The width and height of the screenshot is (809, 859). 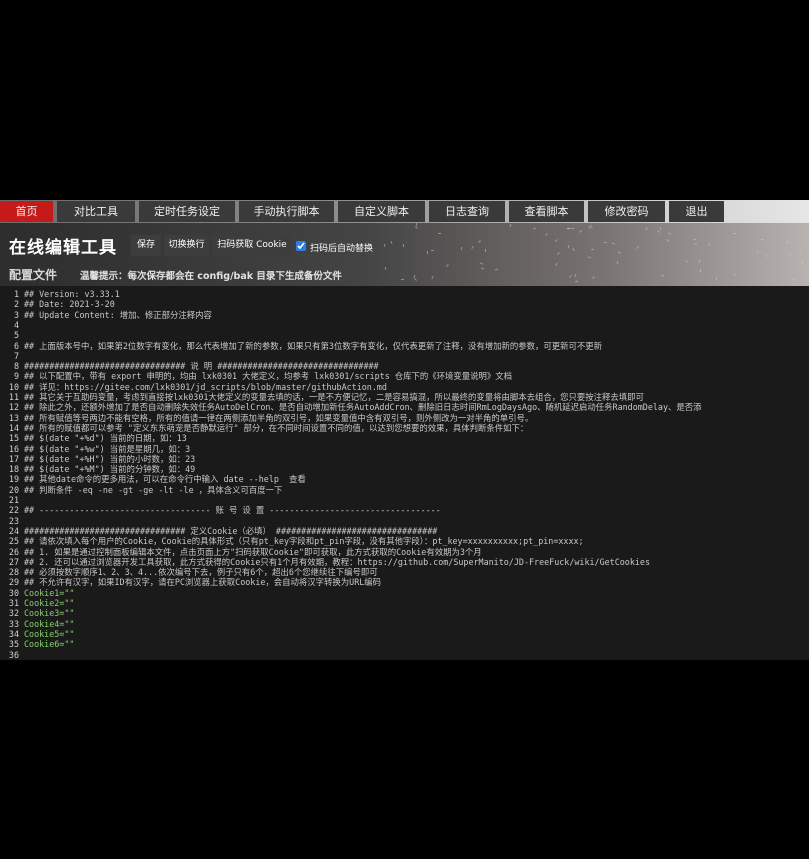 What do you see at coordinates (301, 246) in the screenshot?
I see `auto-replace-checkbox` at bounding box center [301, 246].